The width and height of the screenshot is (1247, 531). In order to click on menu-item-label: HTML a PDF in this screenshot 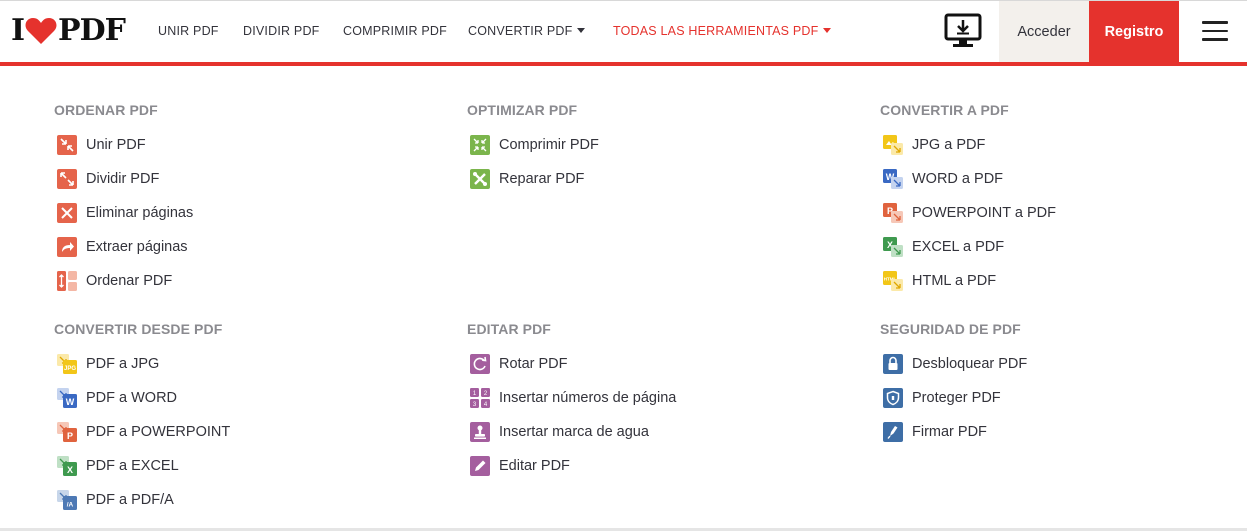, I will do `click(954, 281)`.